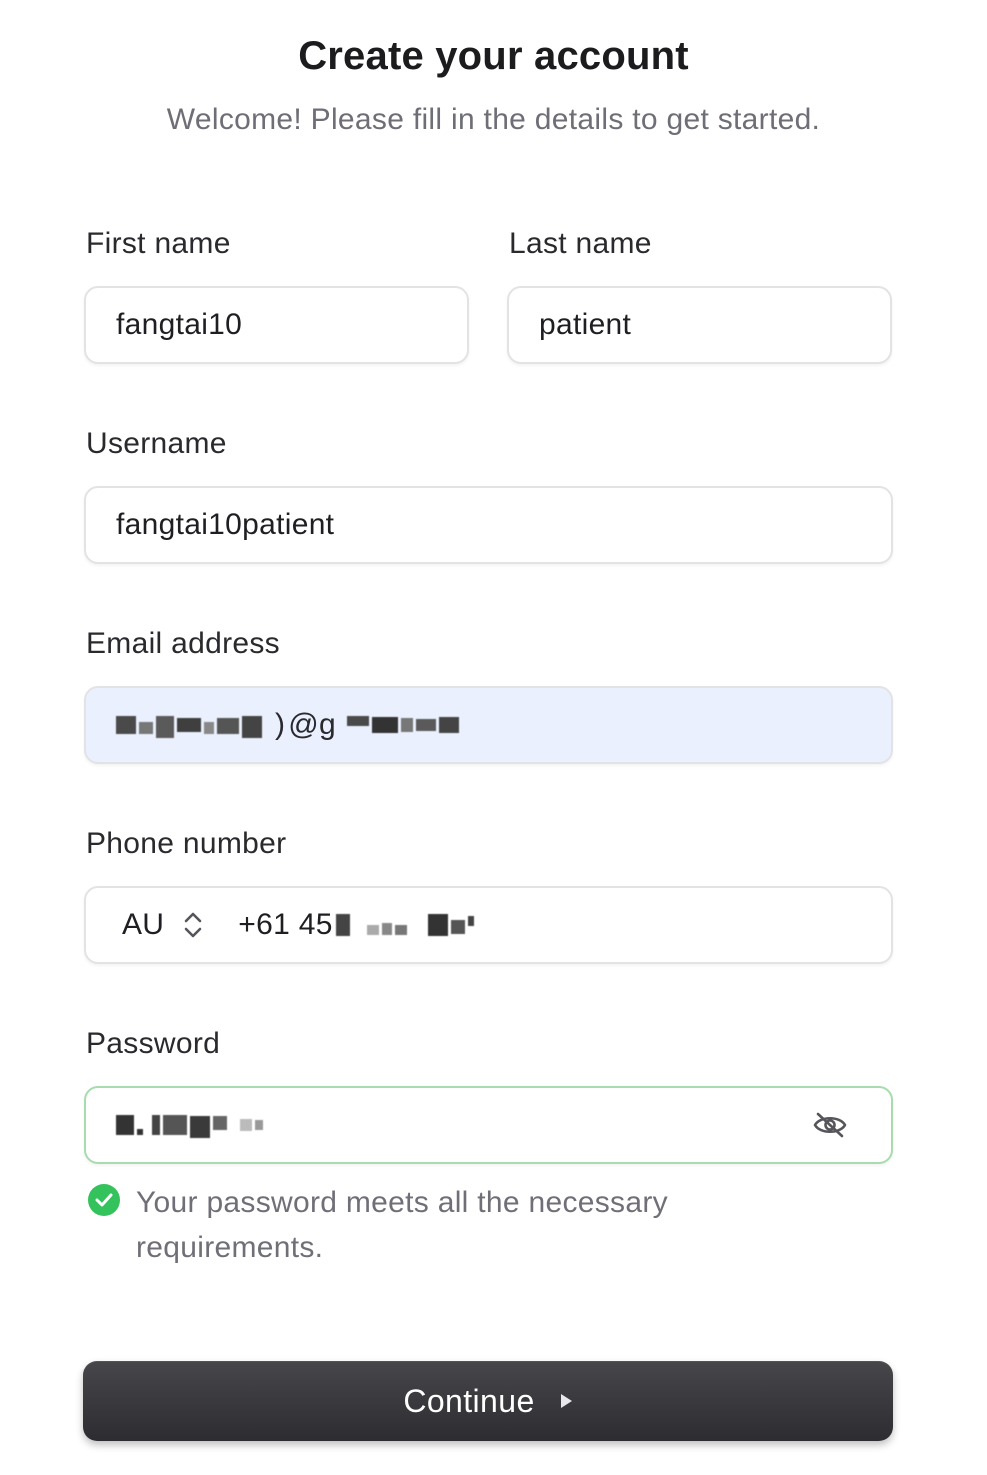  What do you see at coordinates (193, 925) in the screenshot?
I see `chevron-up-down-icon` at bounding box center [193, 925].